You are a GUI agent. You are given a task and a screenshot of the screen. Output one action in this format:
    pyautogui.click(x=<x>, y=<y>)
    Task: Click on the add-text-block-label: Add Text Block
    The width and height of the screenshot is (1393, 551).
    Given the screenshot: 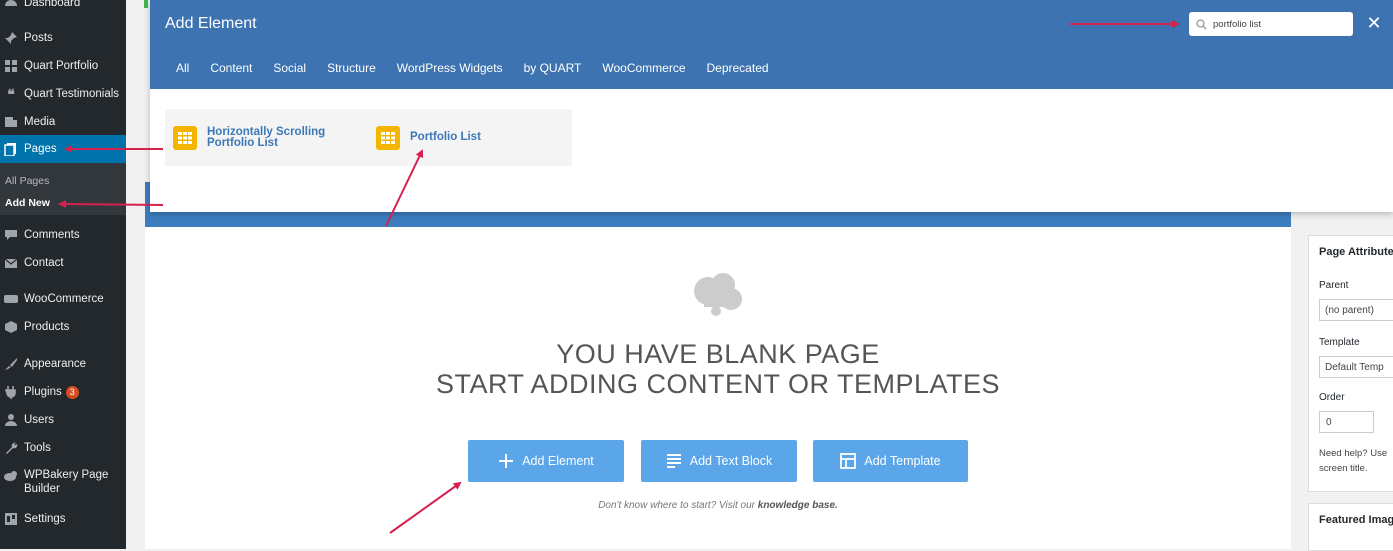 What is the action you would take?
    pyautogui.click(x=731, y=461)
    